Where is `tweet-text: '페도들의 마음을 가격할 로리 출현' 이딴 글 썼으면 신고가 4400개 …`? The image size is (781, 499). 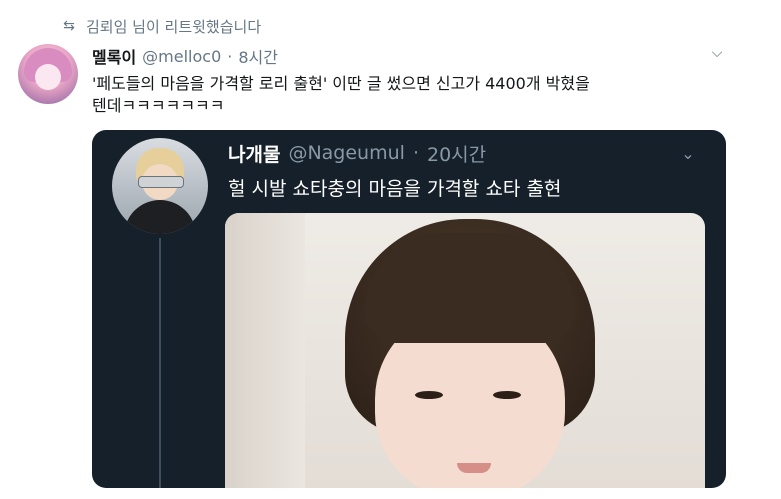 tweet-text: '페도들의 마음을 가격할 로리 출현' 이딴 글 썼으면 신고가 4400개 … is located at coordinates (341, 94).